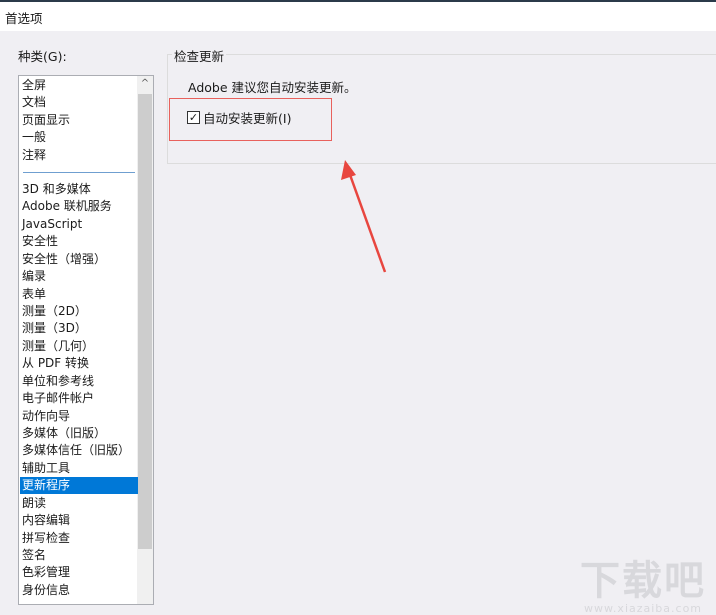 The height and width of the screenshot is (615, 716). What do you see at coordinates (643, 586) in the screenshot?
I see `watermark-logo: 下载吧 www.xiazaiba.com` at bounding box center [643, 586].